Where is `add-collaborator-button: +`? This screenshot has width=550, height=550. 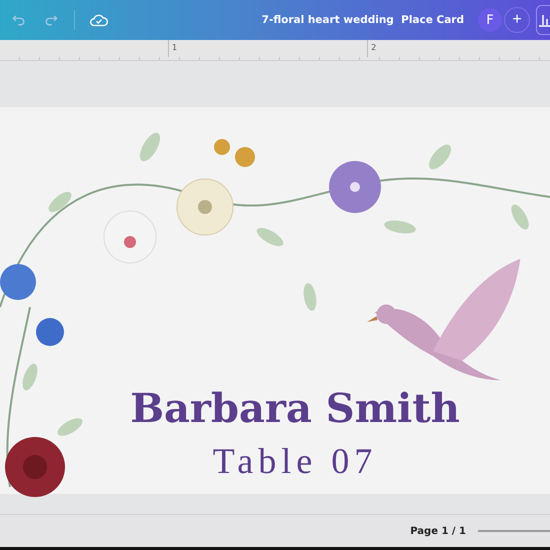 add-collaborator-button: + is located at coordinates (517, 20).